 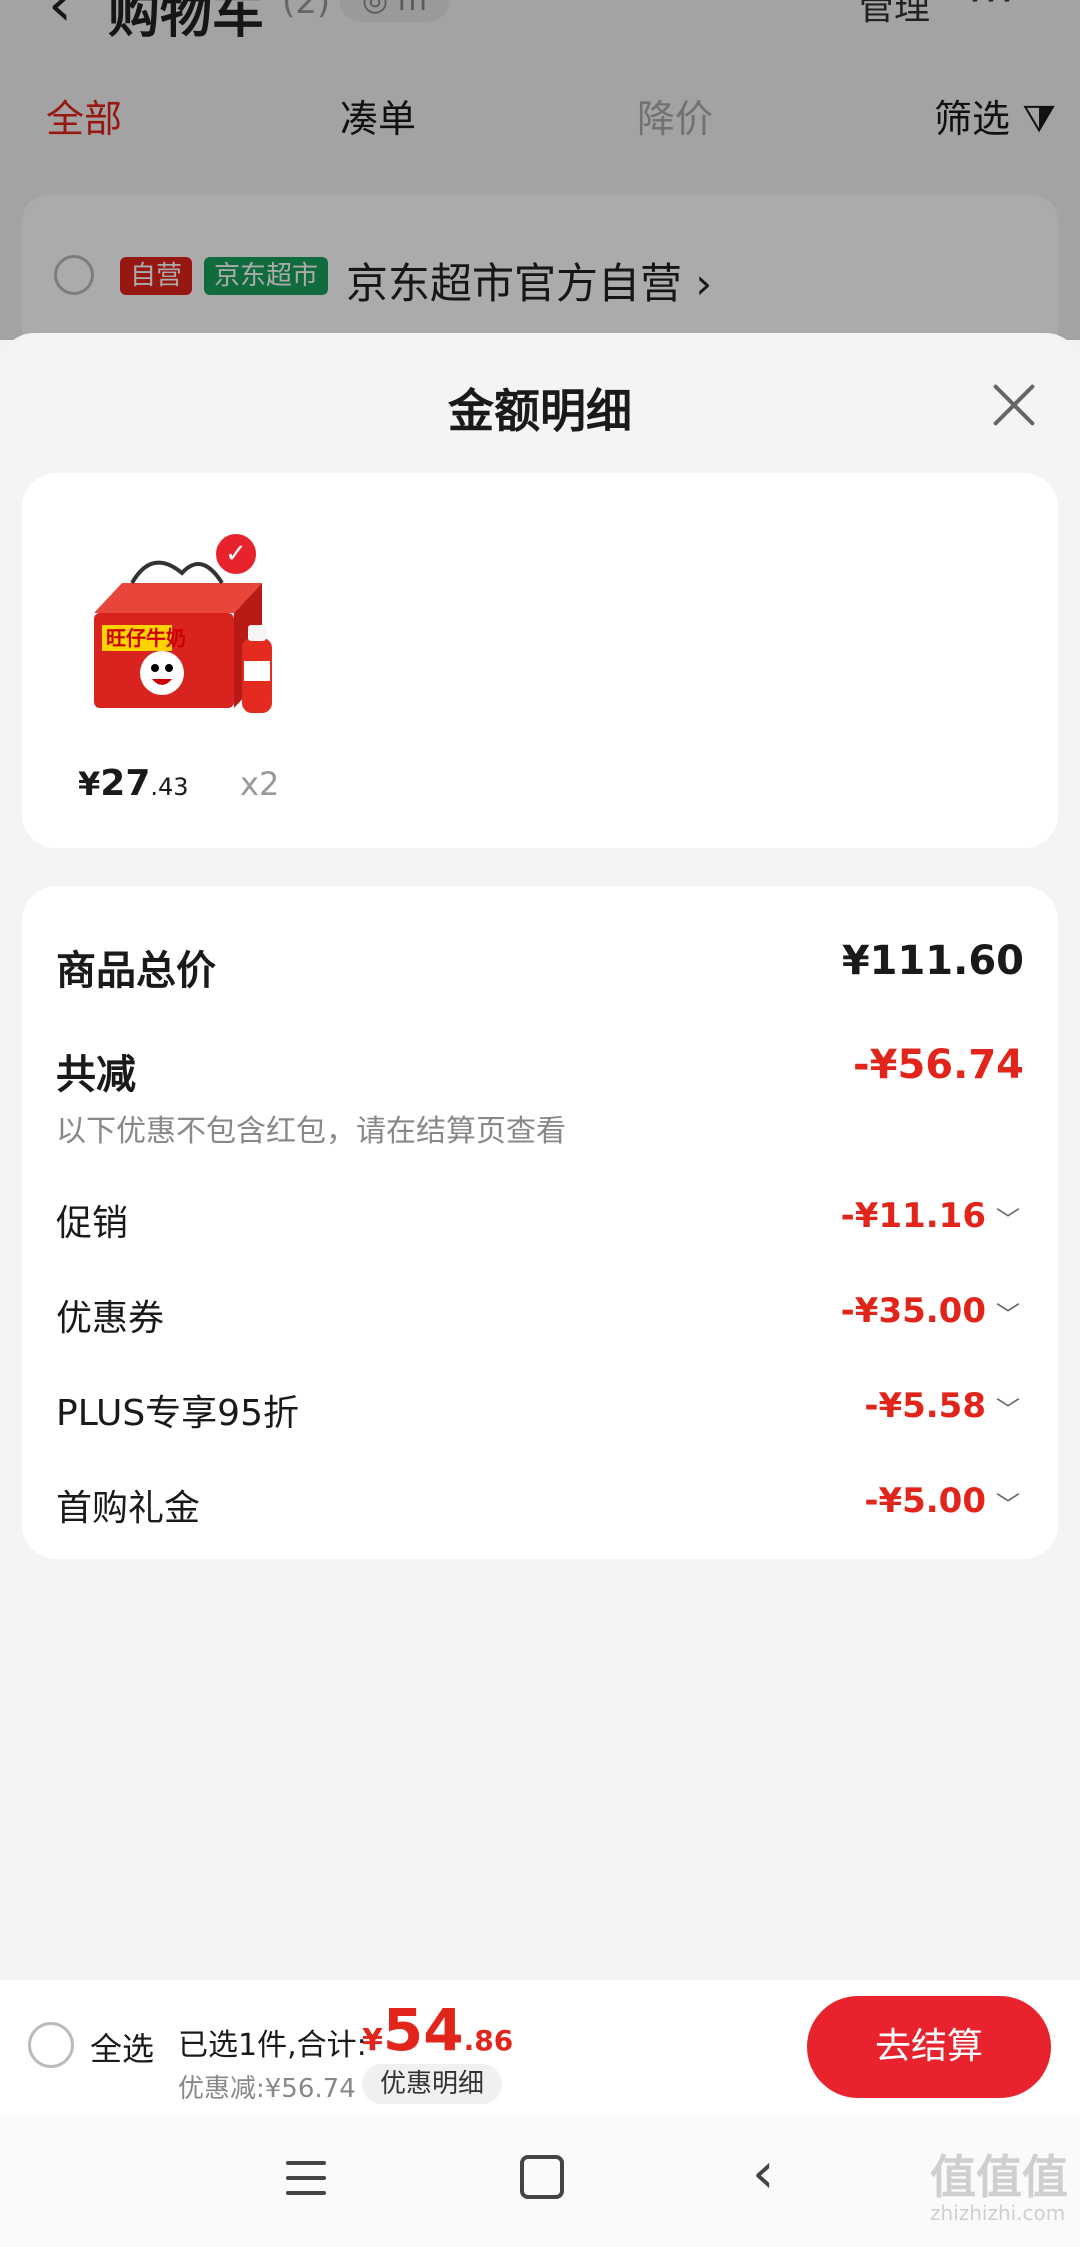 What do you see at coordinates (942, 1406) in the screenshot?
I see `discount-value-plus: -¥5.58 ﹀` at bounding box center [942, 1406].